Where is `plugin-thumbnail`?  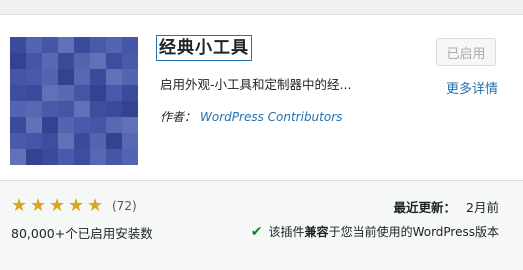
plugin-thumbnail is located at coordinates (74, 101).